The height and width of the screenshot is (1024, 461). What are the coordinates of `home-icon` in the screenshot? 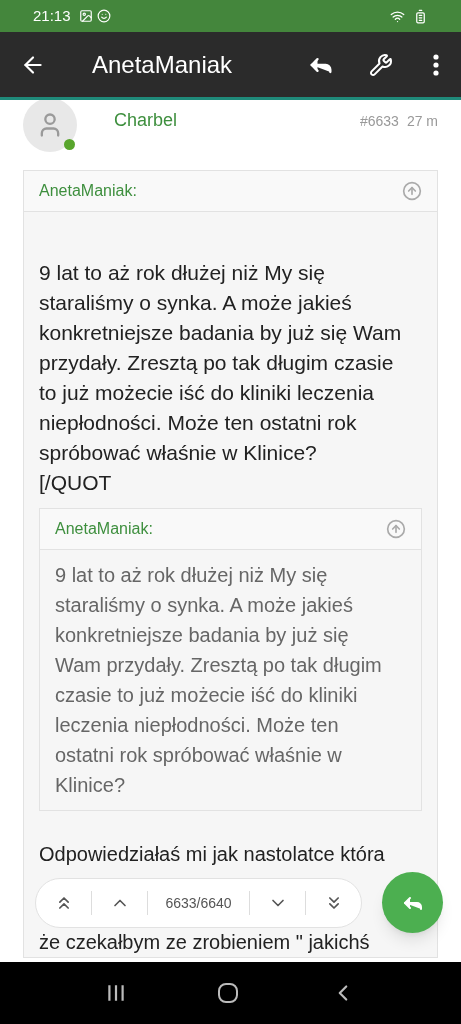 It's located at (228, 993).